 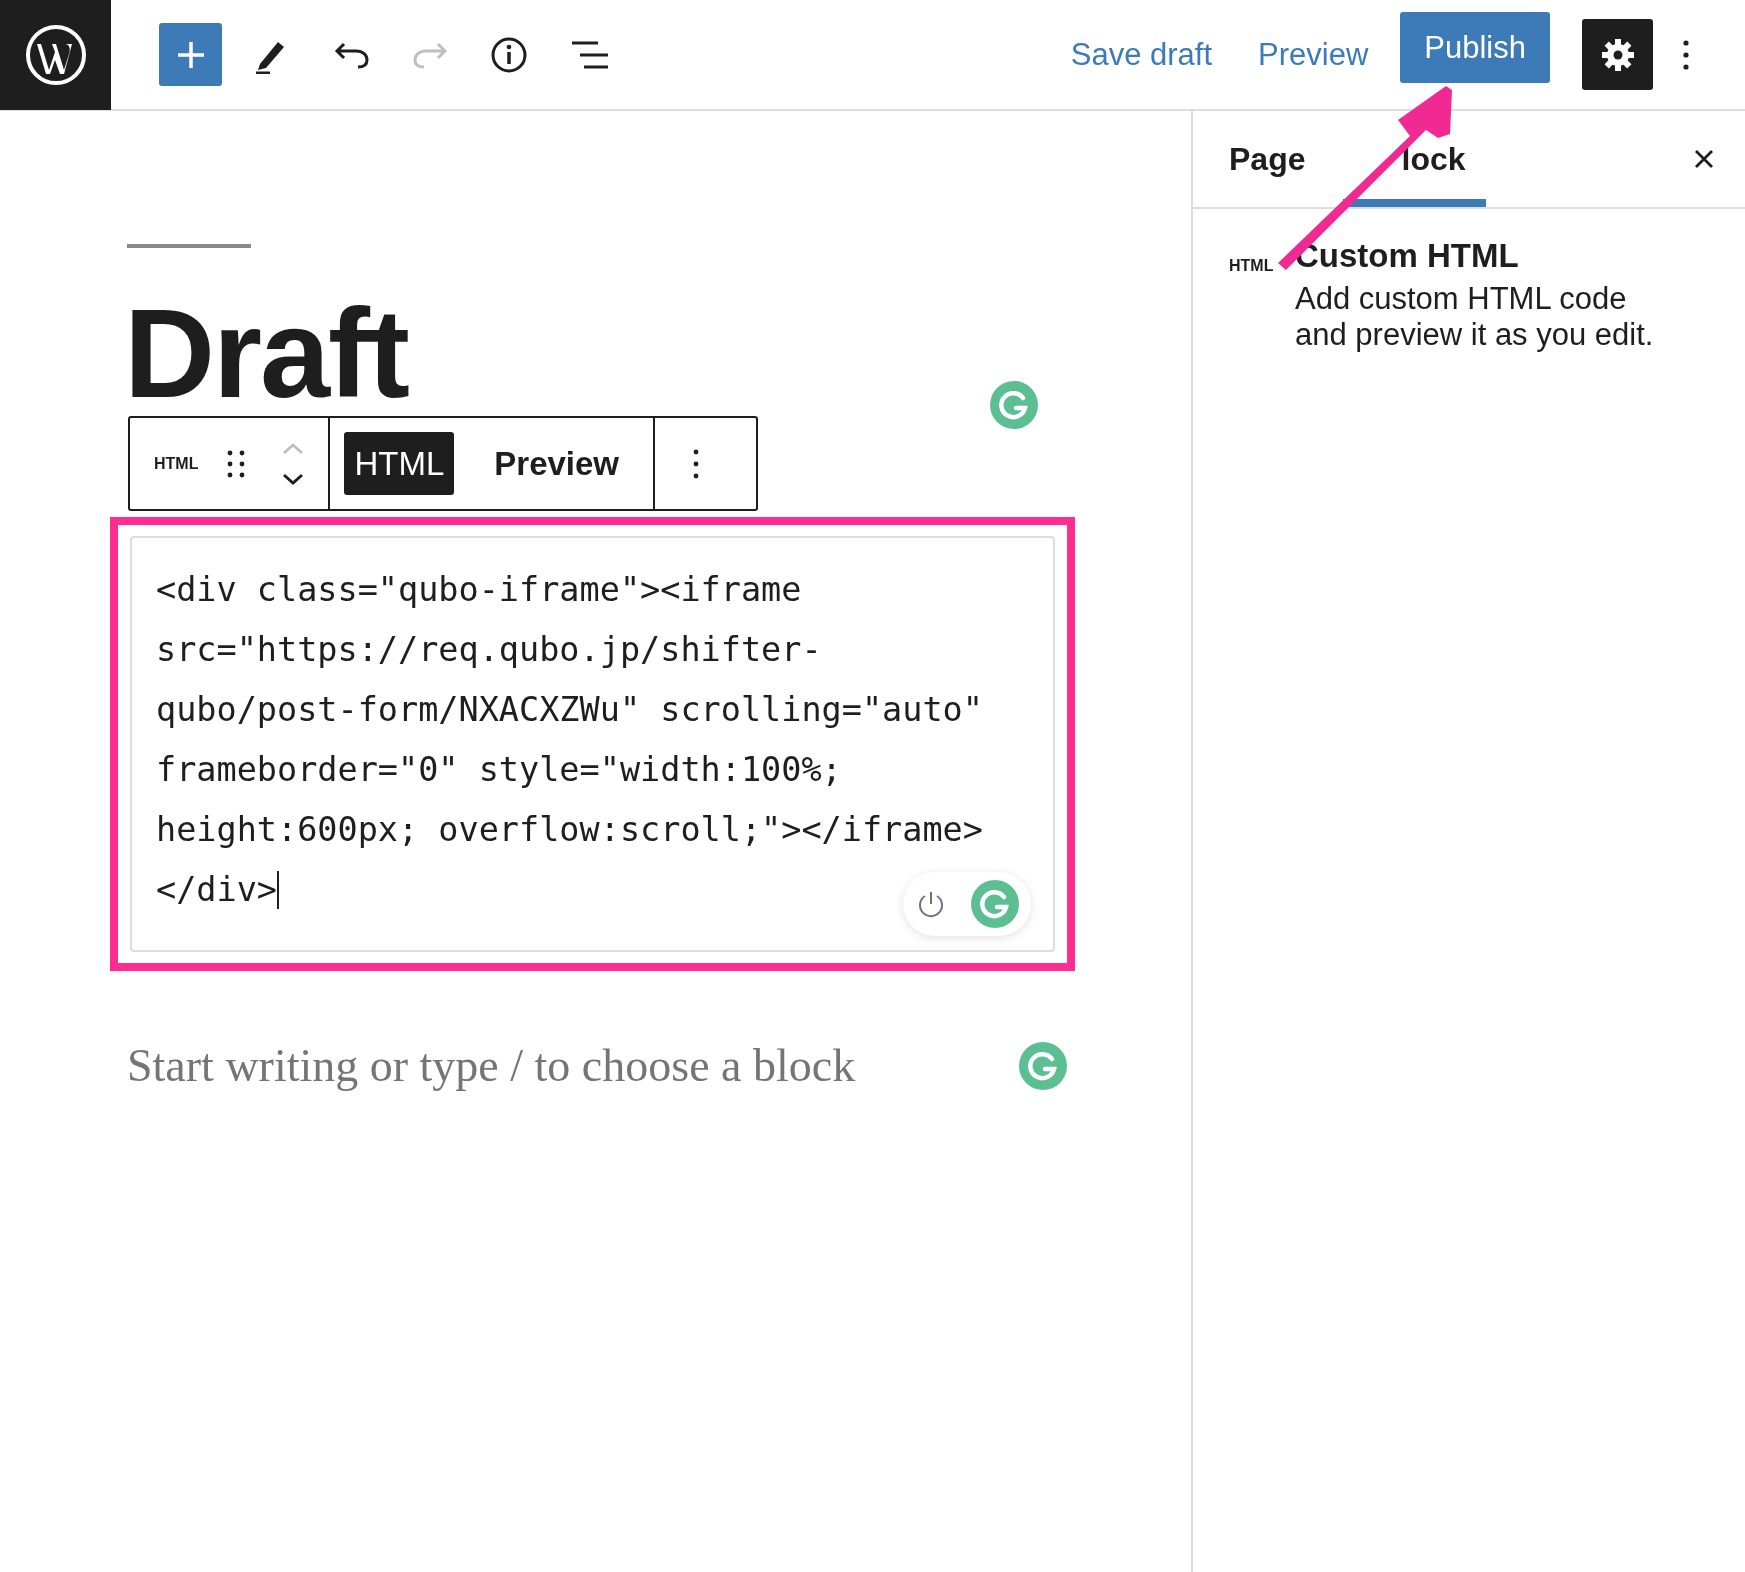 I want to click on settings-button, so click(x=1617, y=54).